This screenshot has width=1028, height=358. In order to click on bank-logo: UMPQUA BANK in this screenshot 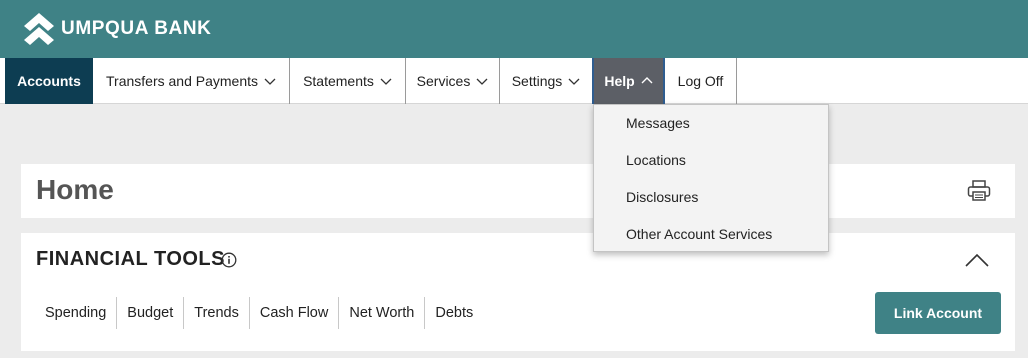, I will do `click(118, 29)`.